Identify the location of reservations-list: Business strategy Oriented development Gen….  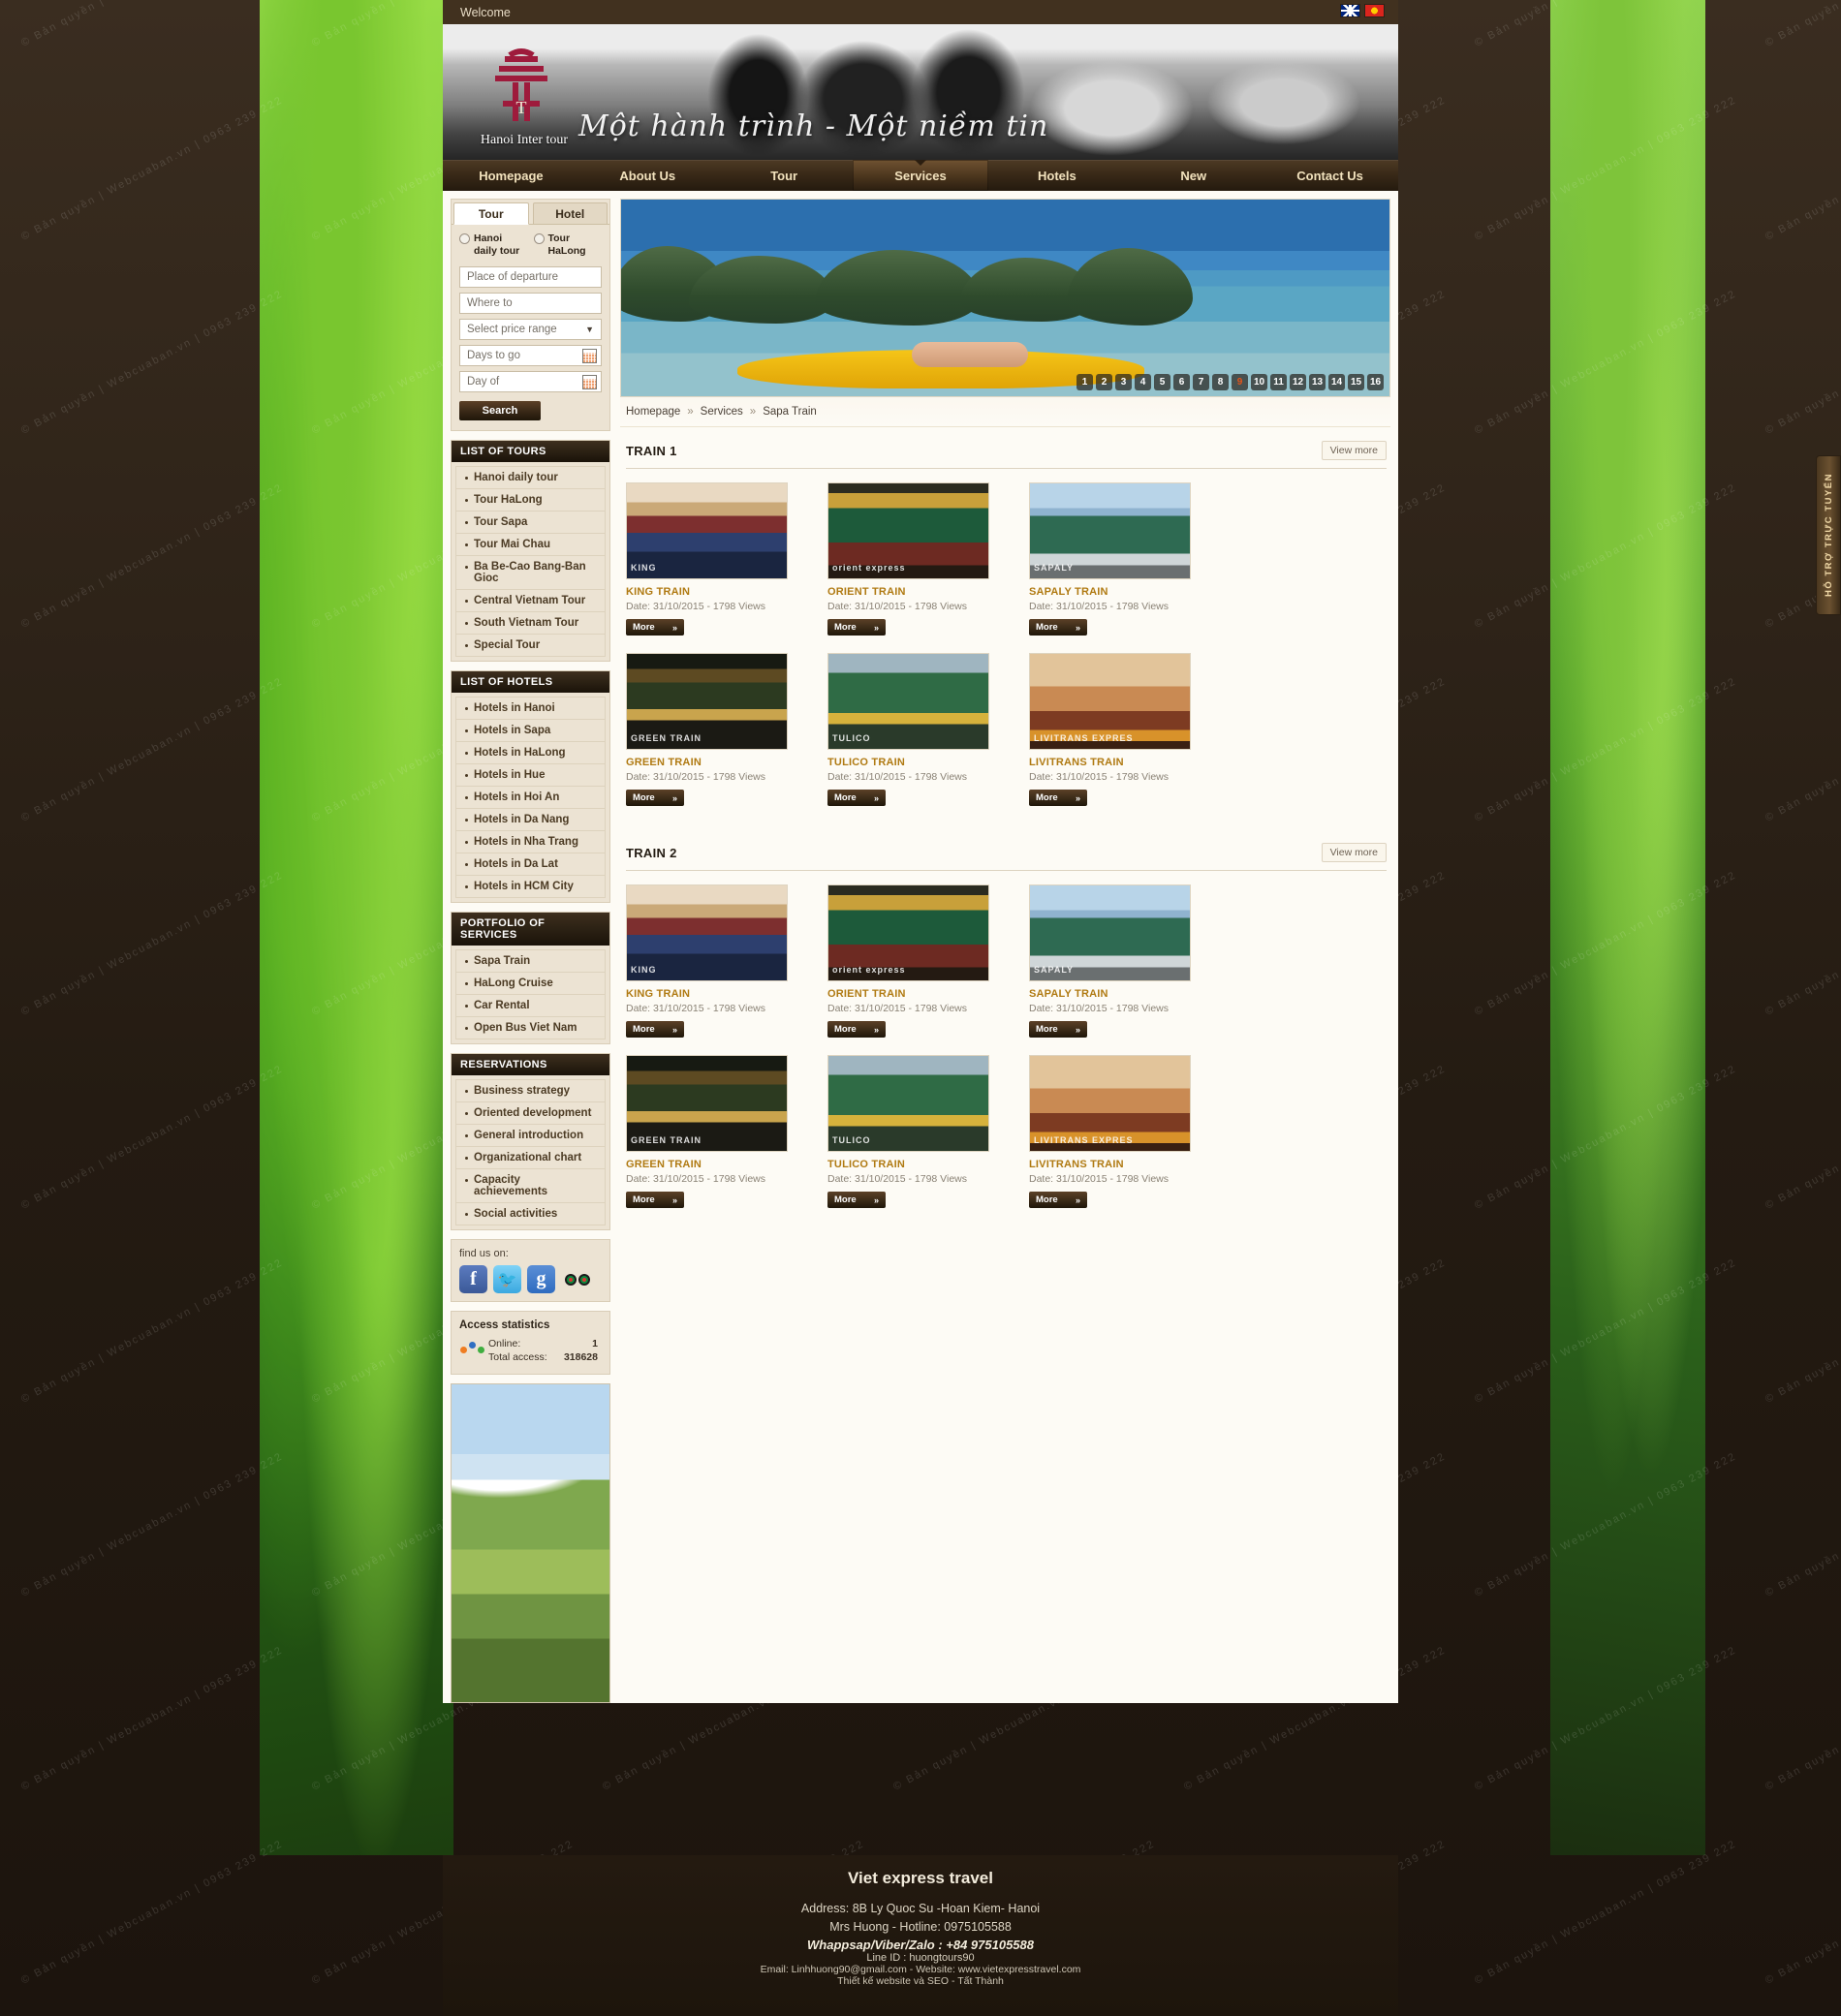
(530, 1152).